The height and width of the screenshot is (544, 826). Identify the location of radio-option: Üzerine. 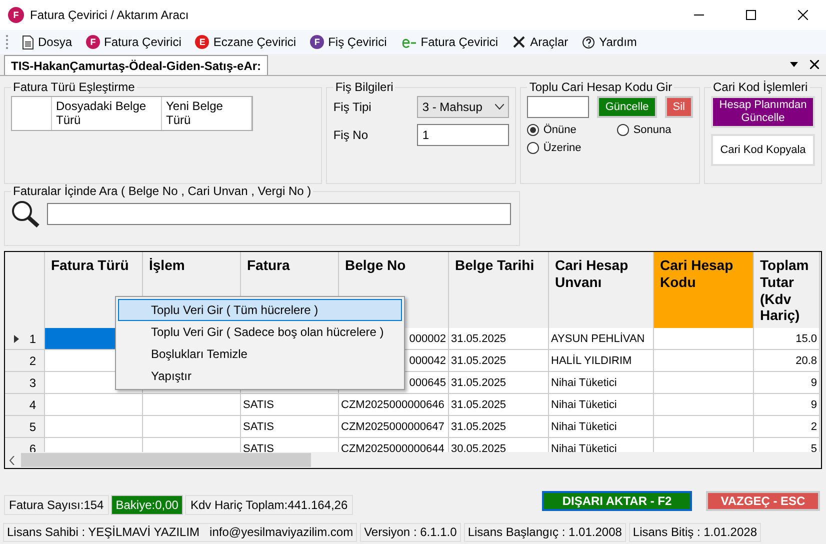
(572, 148).